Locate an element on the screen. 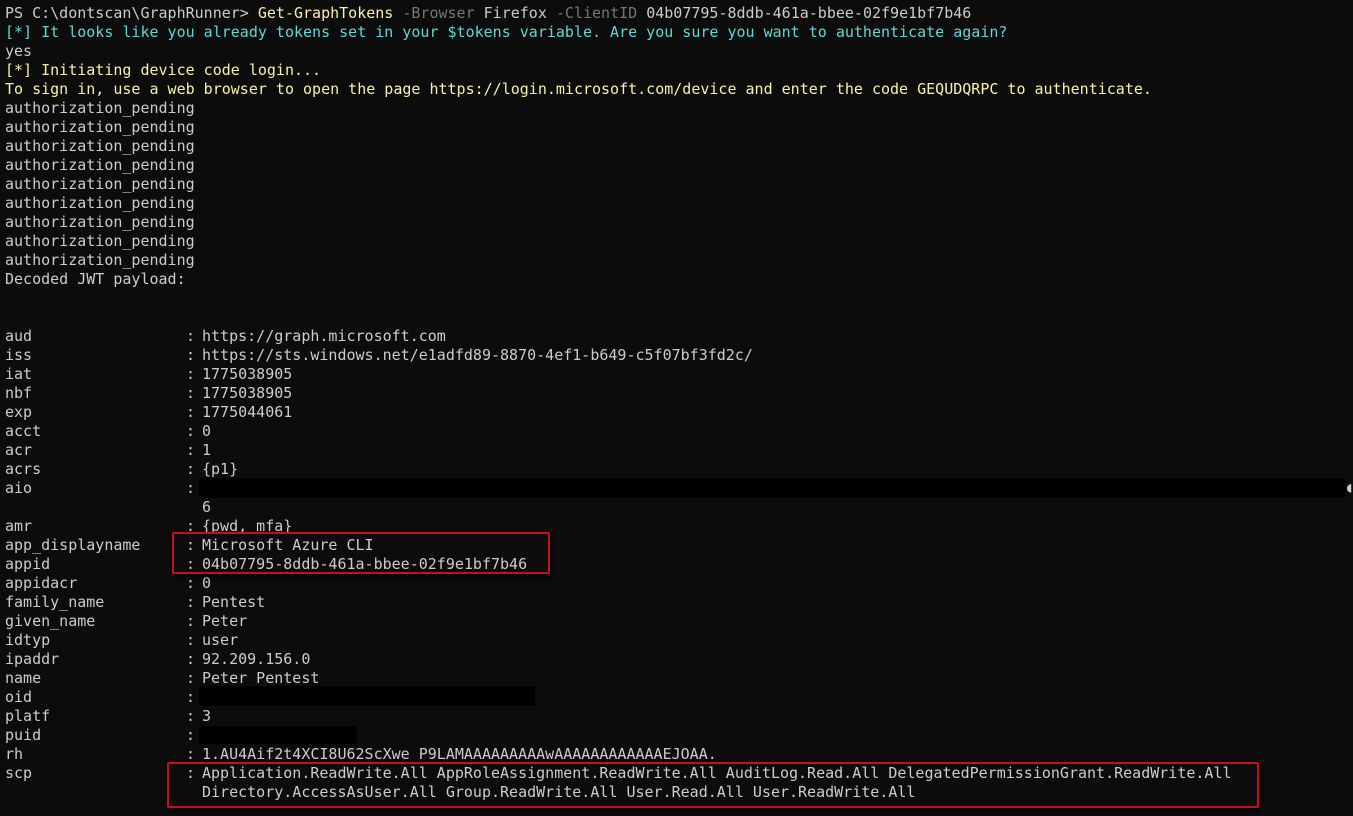  jwt-value: Peter is located at coordinates (225, 621).